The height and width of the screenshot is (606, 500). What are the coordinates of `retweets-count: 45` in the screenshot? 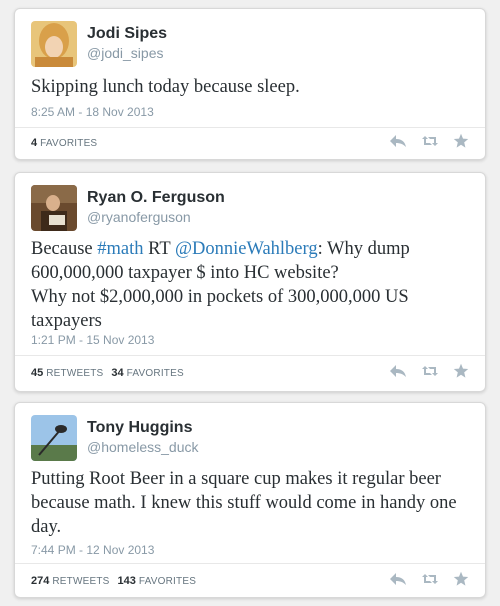 It's located at (37, 373).